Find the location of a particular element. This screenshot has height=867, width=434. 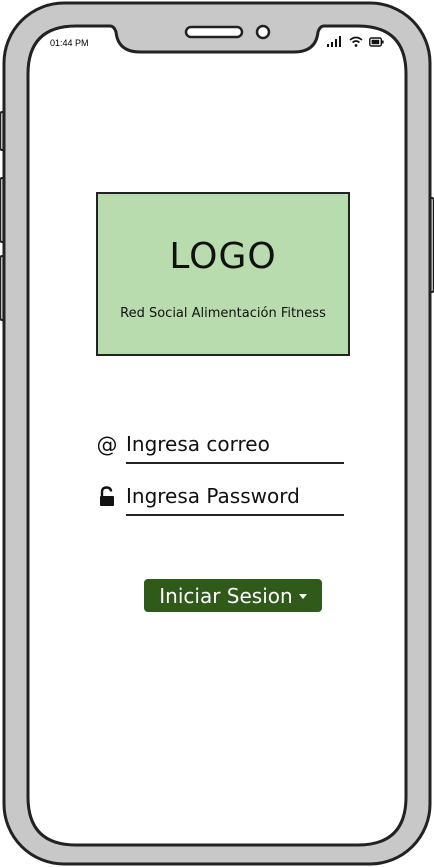

at-sign-icon: @ is located at coordinates (107, 445).